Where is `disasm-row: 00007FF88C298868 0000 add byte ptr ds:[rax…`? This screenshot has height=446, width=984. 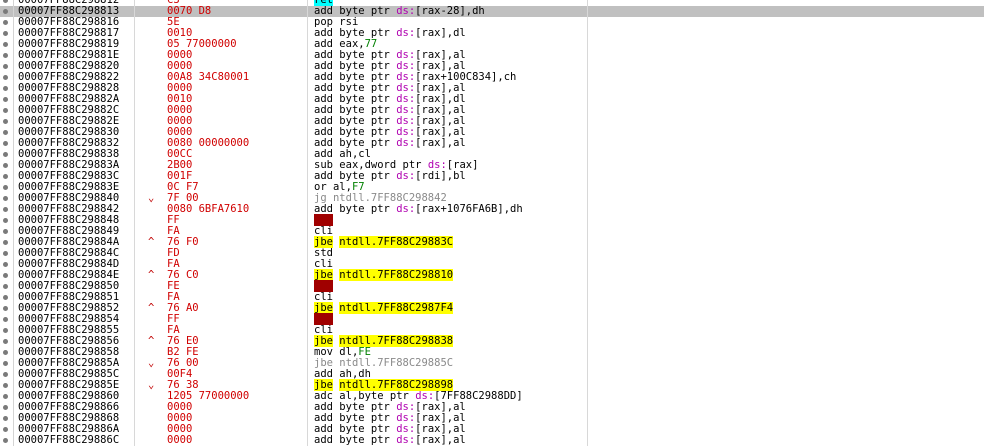 disasm-row: 00007FF88C298868 0000 add byte ptr ds:[rax… is located at coordinates (492, 418).